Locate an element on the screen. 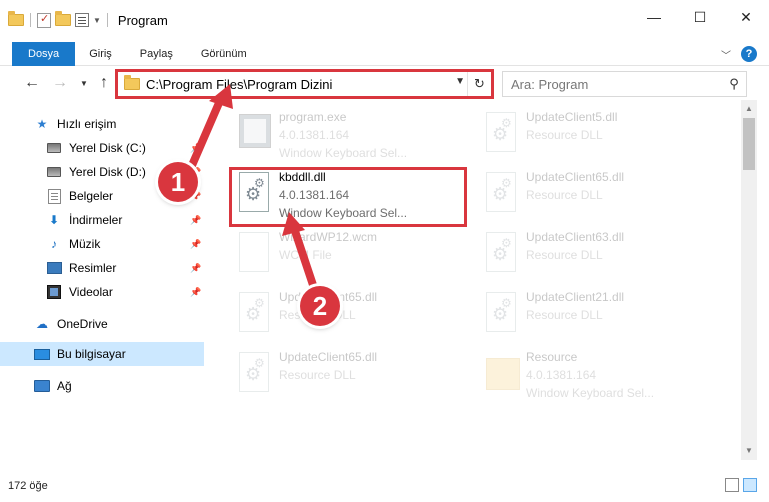  file-name: UpdateClient63.dll is located at coordinates (575, 237).